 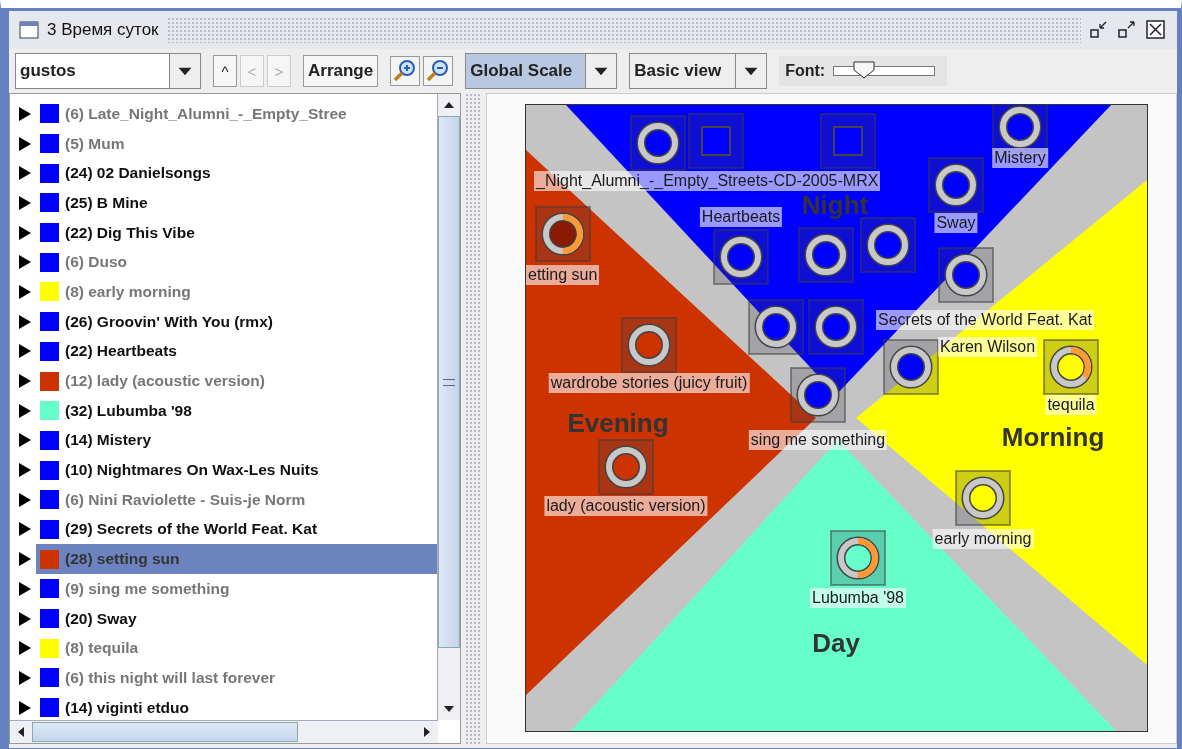 What do you see at coordinates (858, 598) in the screenshot?
I see `song-label: Lubumba '98` at bounding box center [858, 598].